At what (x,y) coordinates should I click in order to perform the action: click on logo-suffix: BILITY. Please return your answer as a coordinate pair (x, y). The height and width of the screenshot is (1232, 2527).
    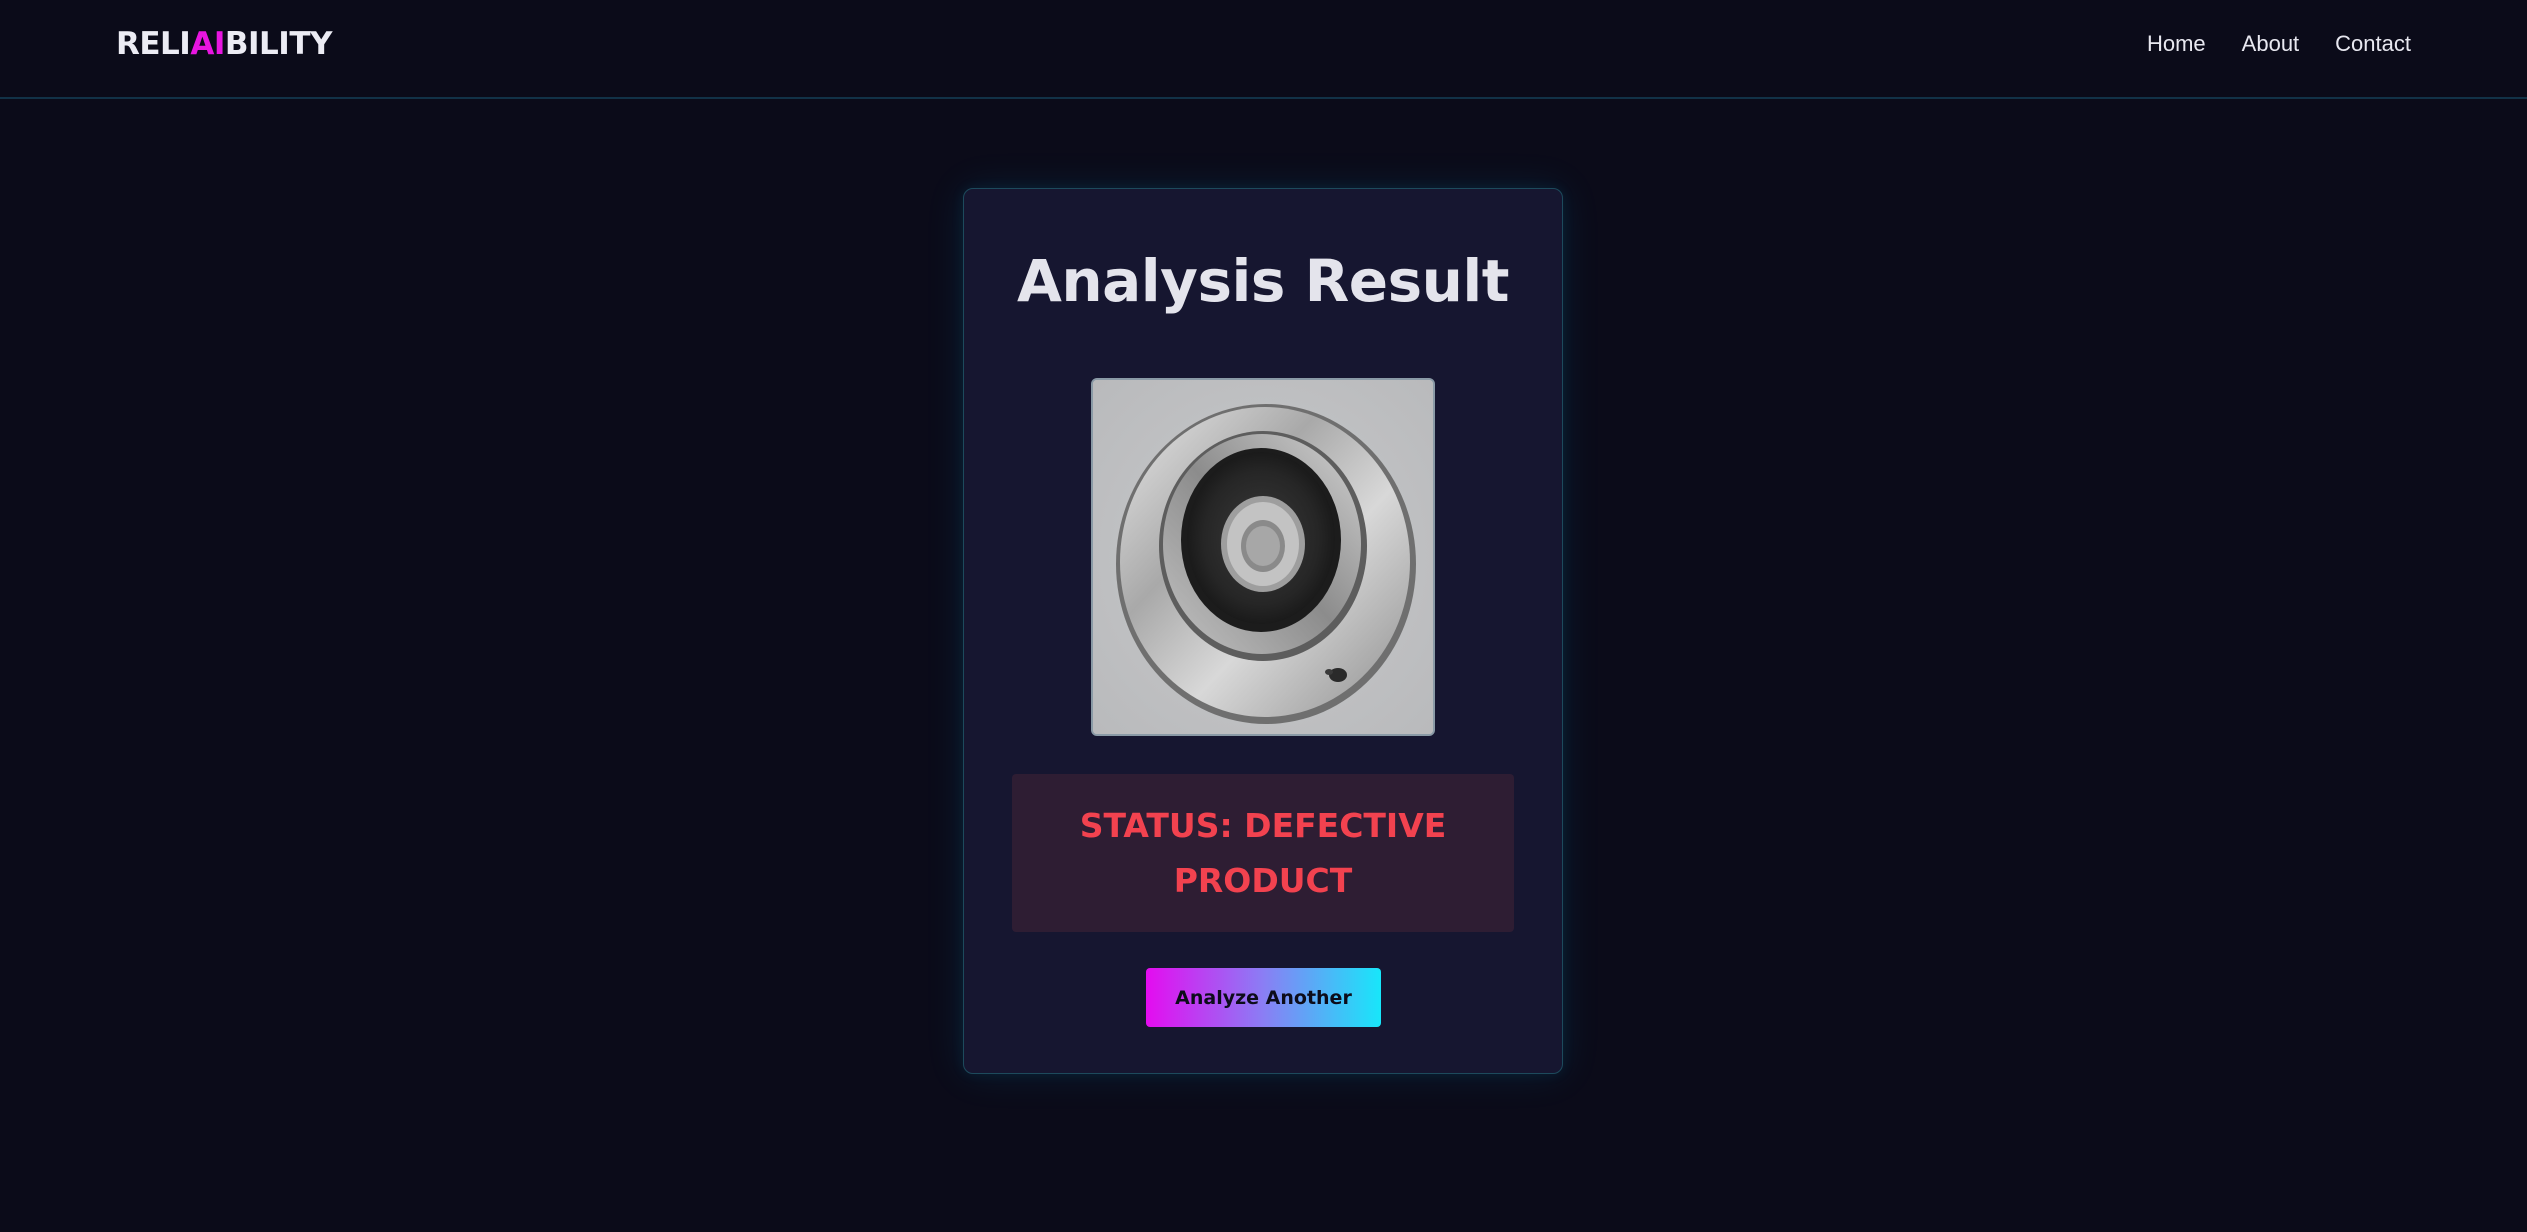
    Looking at the image, I should click on (278, 44).